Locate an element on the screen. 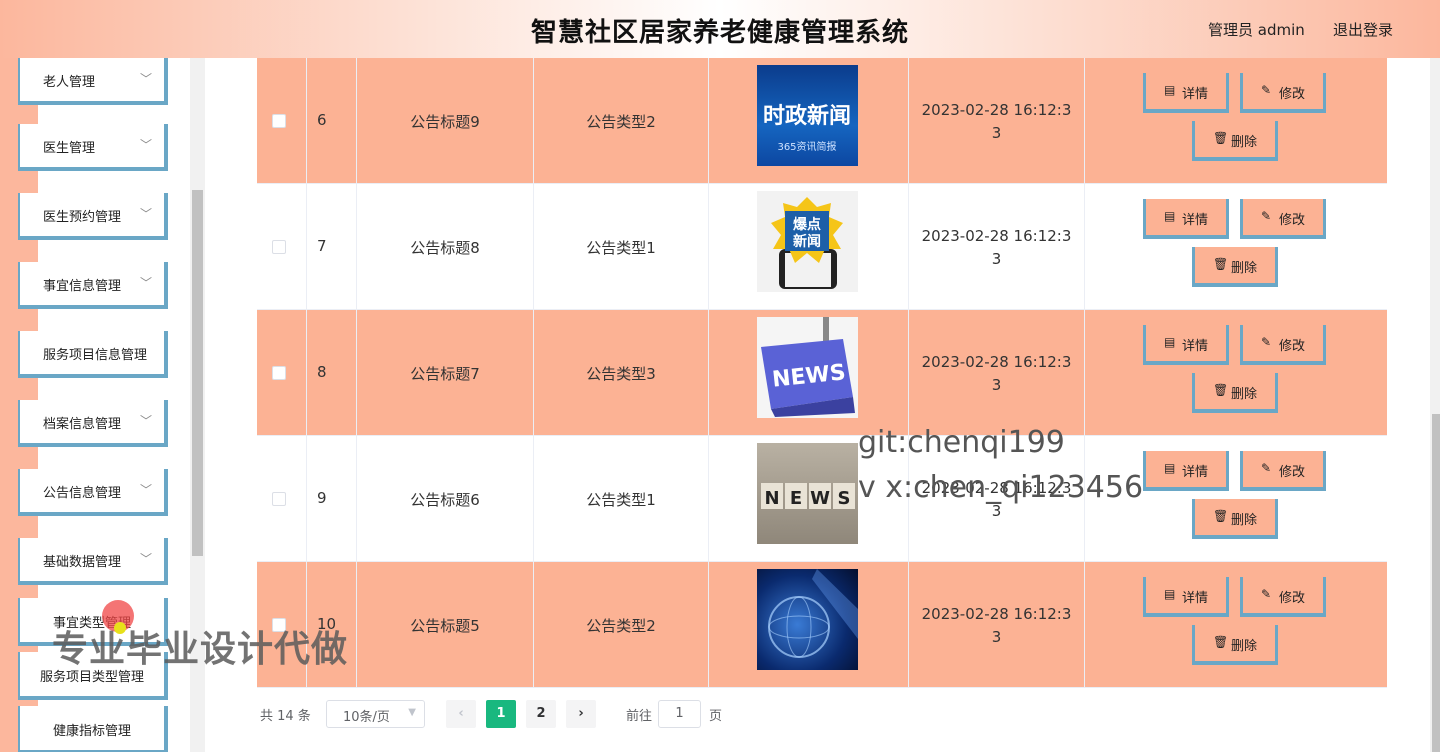 The width and height of the screenshot is (1440, 752). svg-text: S is located at coordinates (844, 498).